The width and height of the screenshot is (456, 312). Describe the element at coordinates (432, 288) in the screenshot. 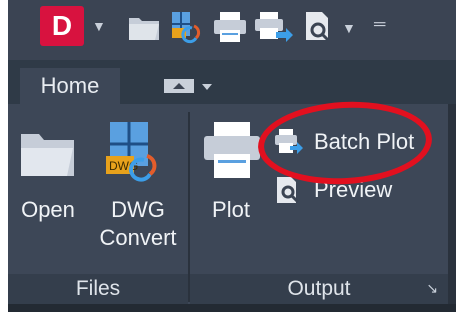

I see `panel-launcher-icon: ↘` at that location.